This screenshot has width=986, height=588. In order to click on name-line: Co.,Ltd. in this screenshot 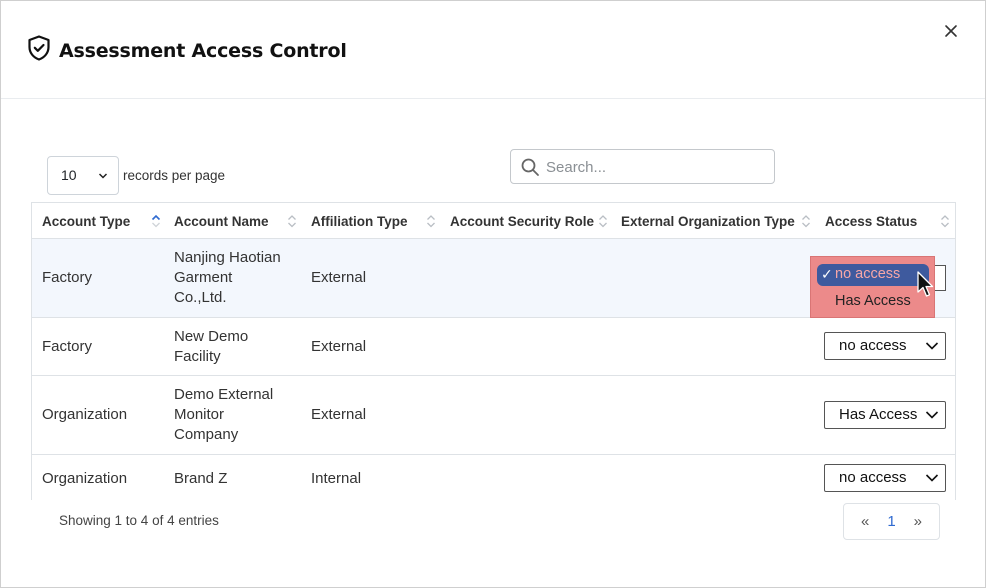, I will do `click(200, 297)`.